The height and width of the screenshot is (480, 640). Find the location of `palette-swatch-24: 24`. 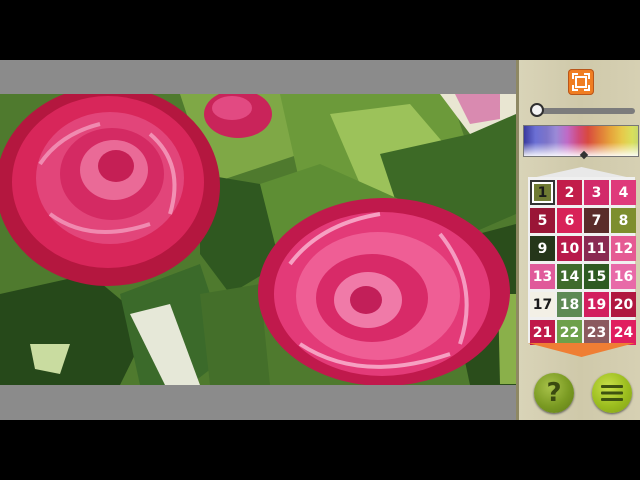

palette-swatch-24: 24 is located at coordinates (623, 332).